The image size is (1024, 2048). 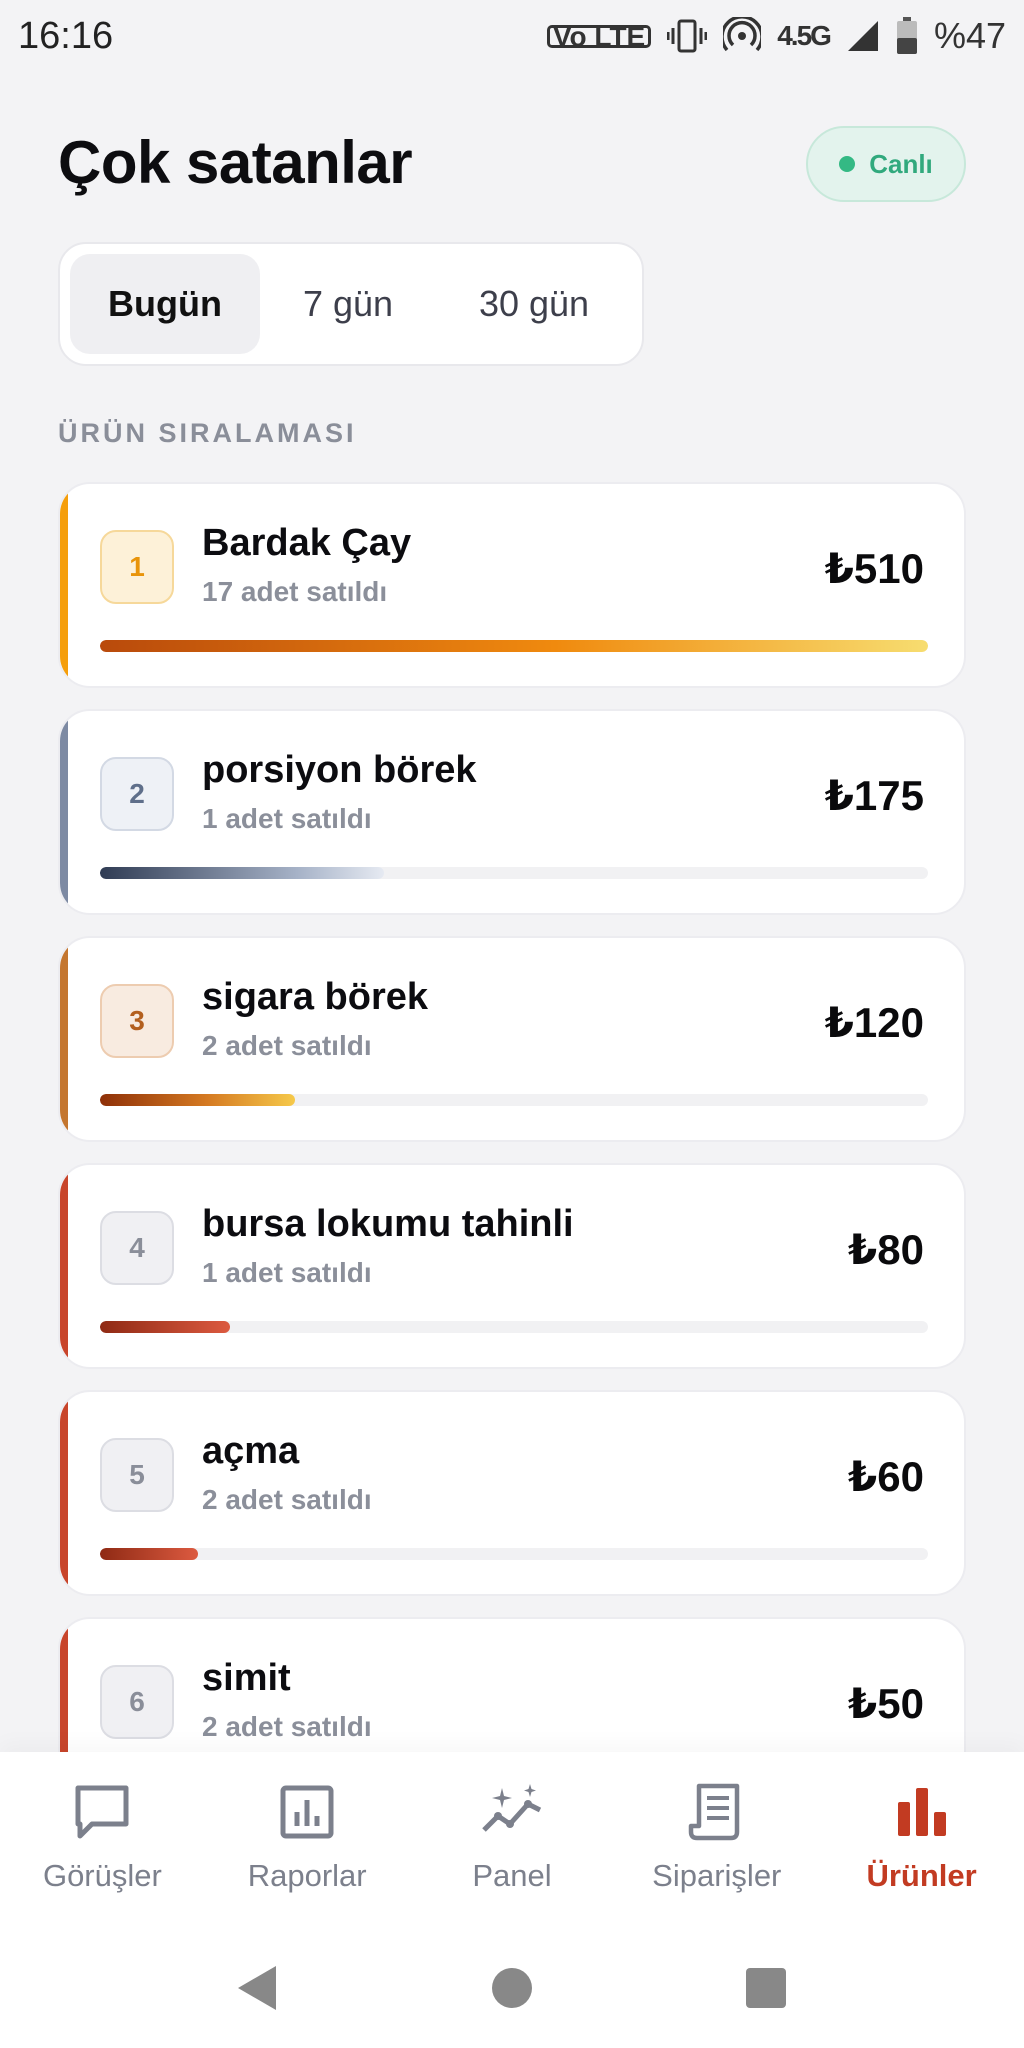 I want to click on recents-icon, so click(x=766, y=1988).